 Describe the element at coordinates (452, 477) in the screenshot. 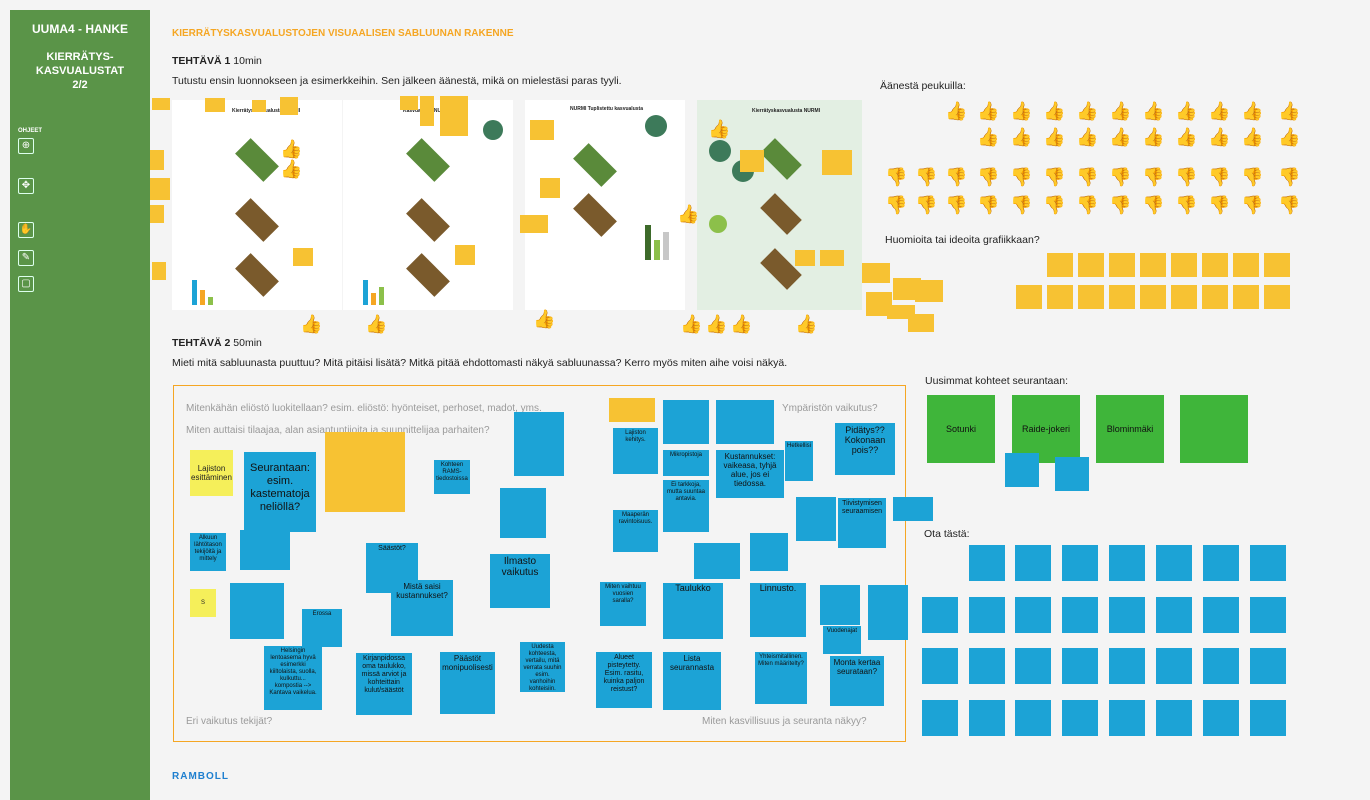

I see `sticky-kohteen-rams: Kohteen RAMS-tiedostoissa` at that location.